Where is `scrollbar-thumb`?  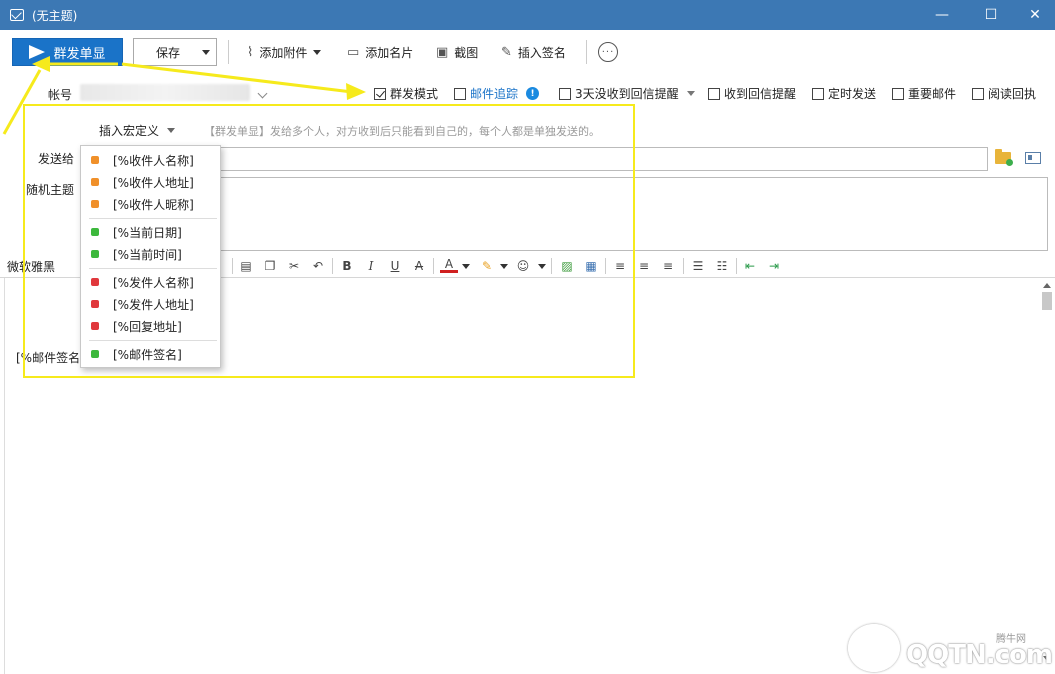
scrollbar-thumb is located at coordinates (1047, 301).